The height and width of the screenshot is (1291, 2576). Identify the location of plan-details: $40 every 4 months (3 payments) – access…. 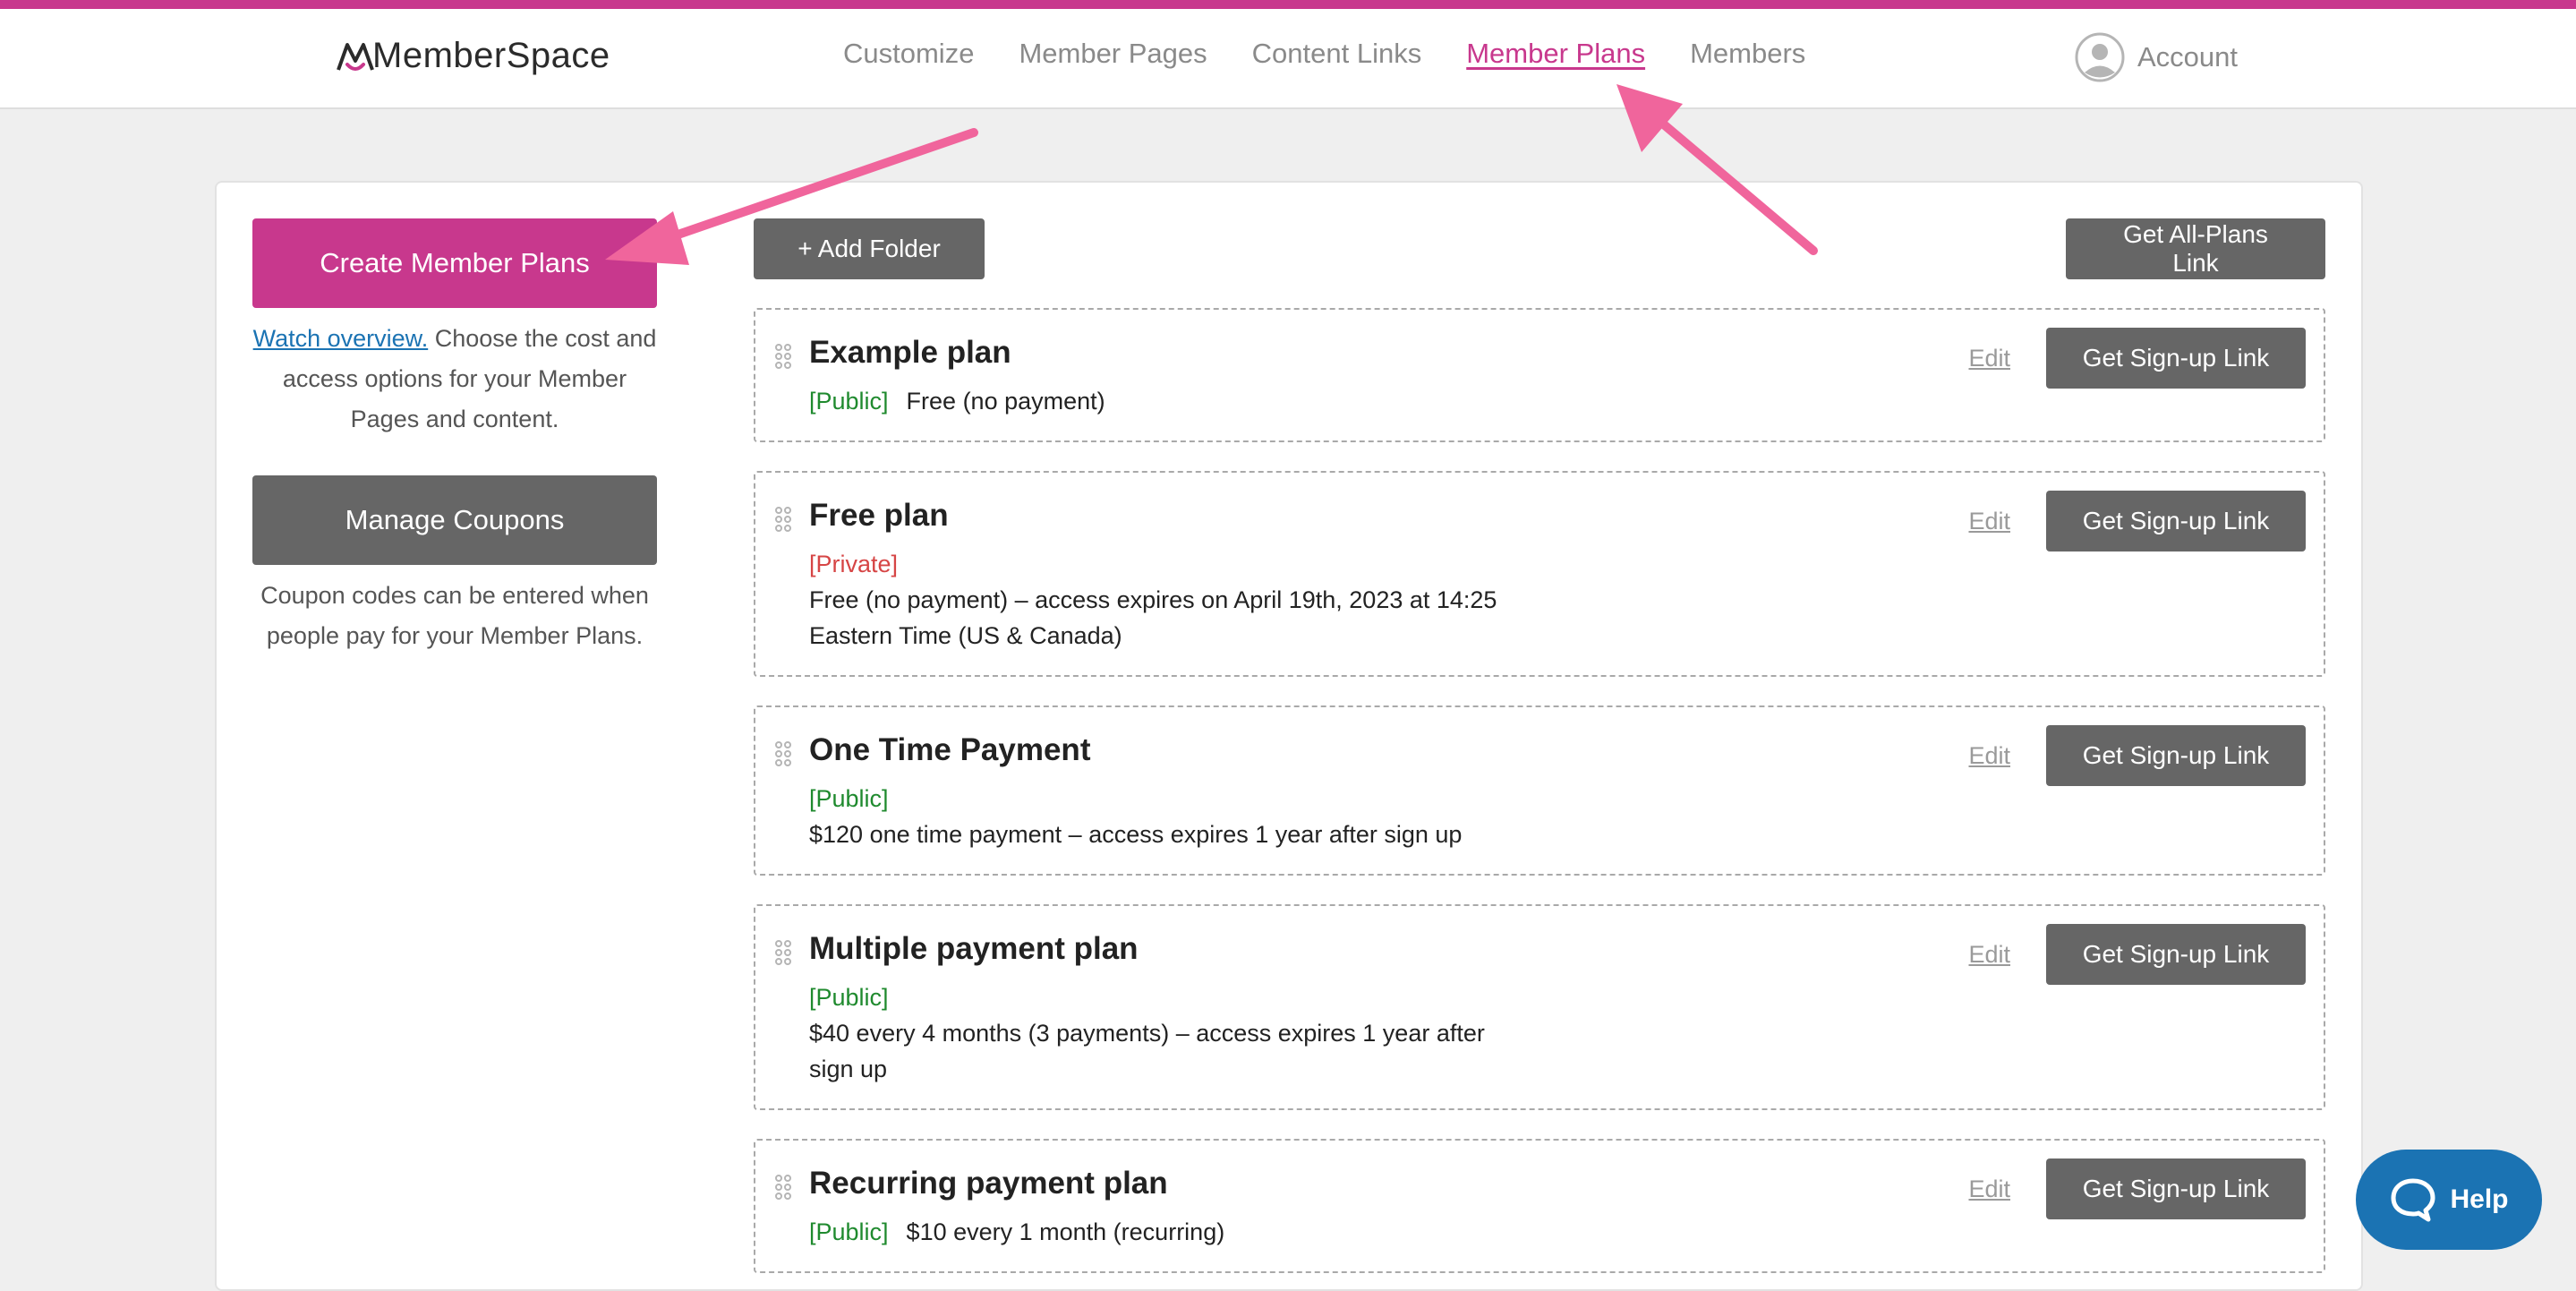
(1147, 1051).